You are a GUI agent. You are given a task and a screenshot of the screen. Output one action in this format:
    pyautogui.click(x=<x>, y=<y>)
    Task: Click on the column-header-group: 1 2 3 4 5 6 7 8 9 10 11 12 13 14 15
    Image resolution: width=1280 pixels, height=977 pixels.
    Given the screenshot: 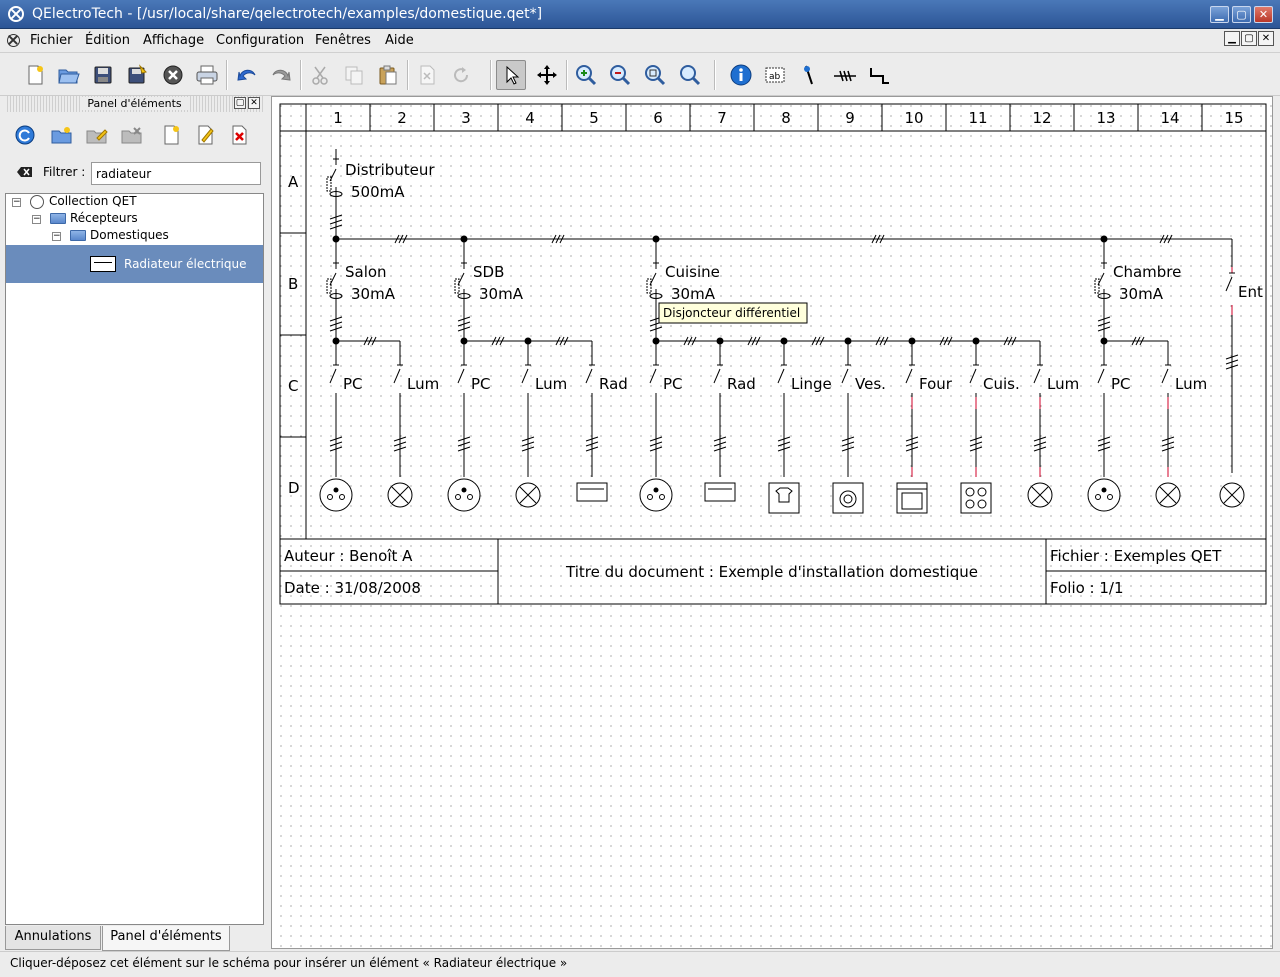 What is the action you would take?
    pyautogui.click(x=788, y=117)
    